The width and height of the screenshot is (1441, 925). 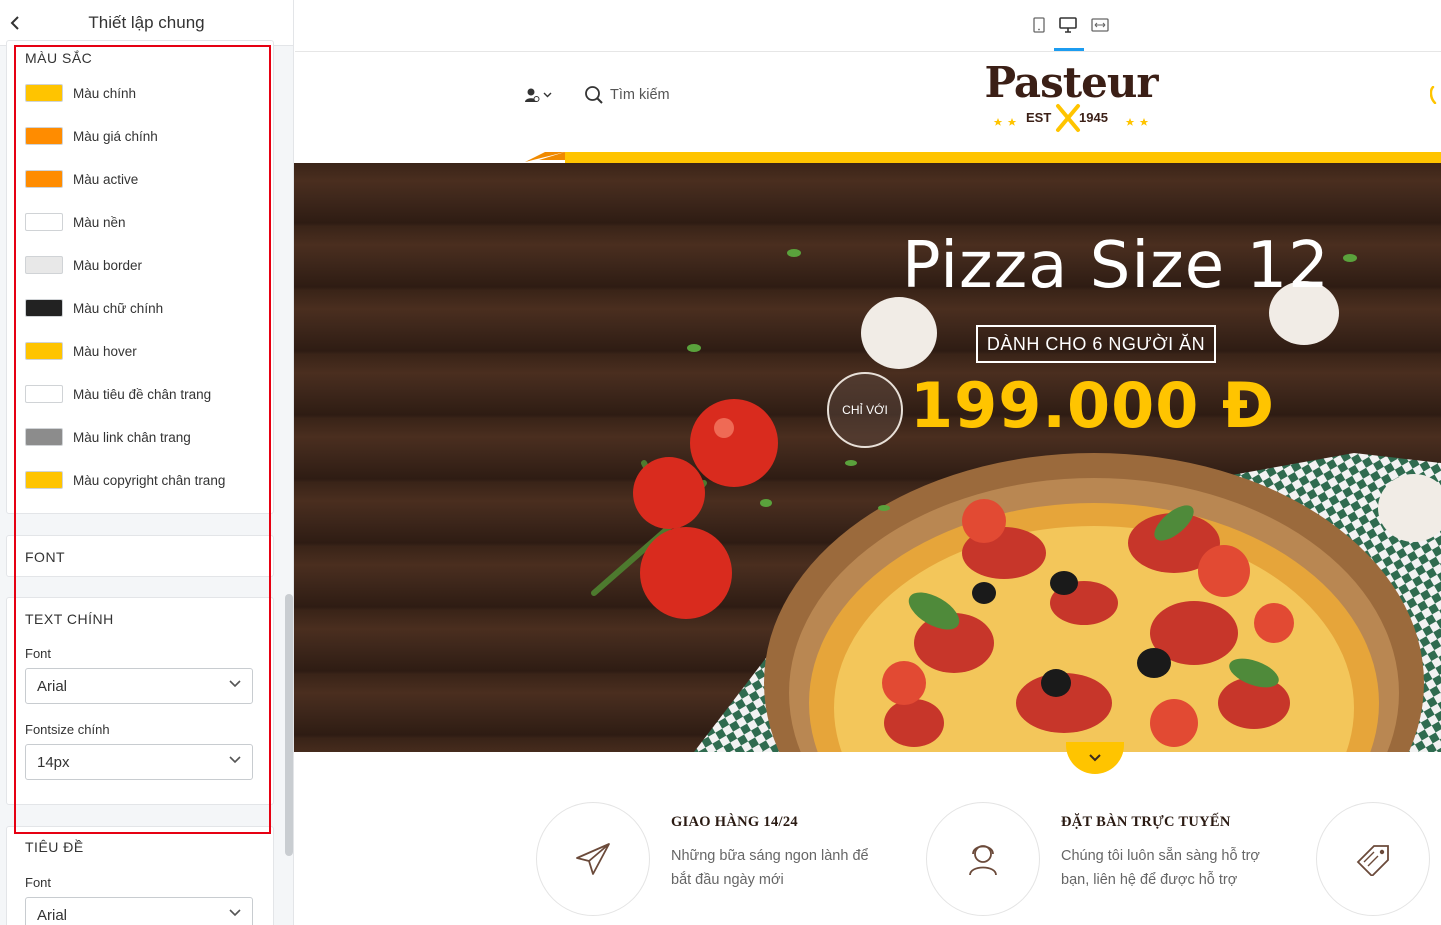 What do you see at coordinates (1069, 49) in the screenshot?
I see `active-device-indicator` at bounding box center [1069, 49].